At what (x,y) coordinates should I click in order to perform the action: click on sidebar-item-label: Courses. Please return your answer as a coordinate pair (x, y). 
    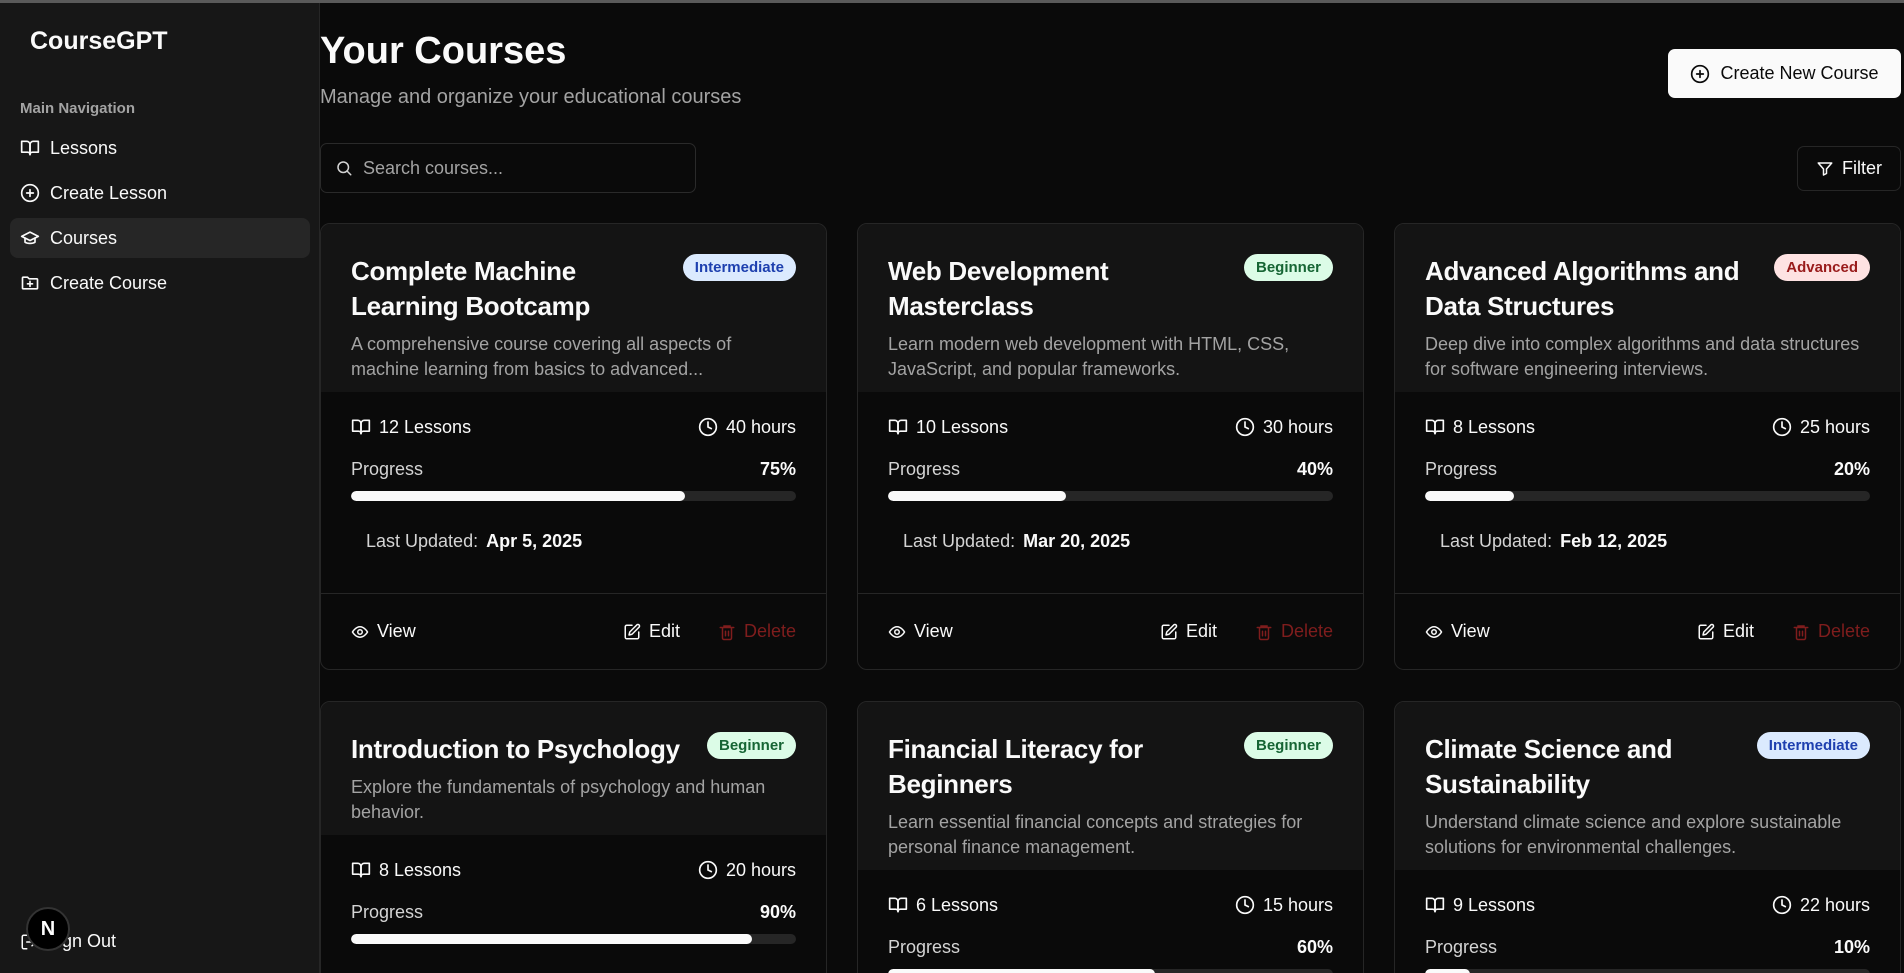
    Looking at the image, I should click on (84, 237).